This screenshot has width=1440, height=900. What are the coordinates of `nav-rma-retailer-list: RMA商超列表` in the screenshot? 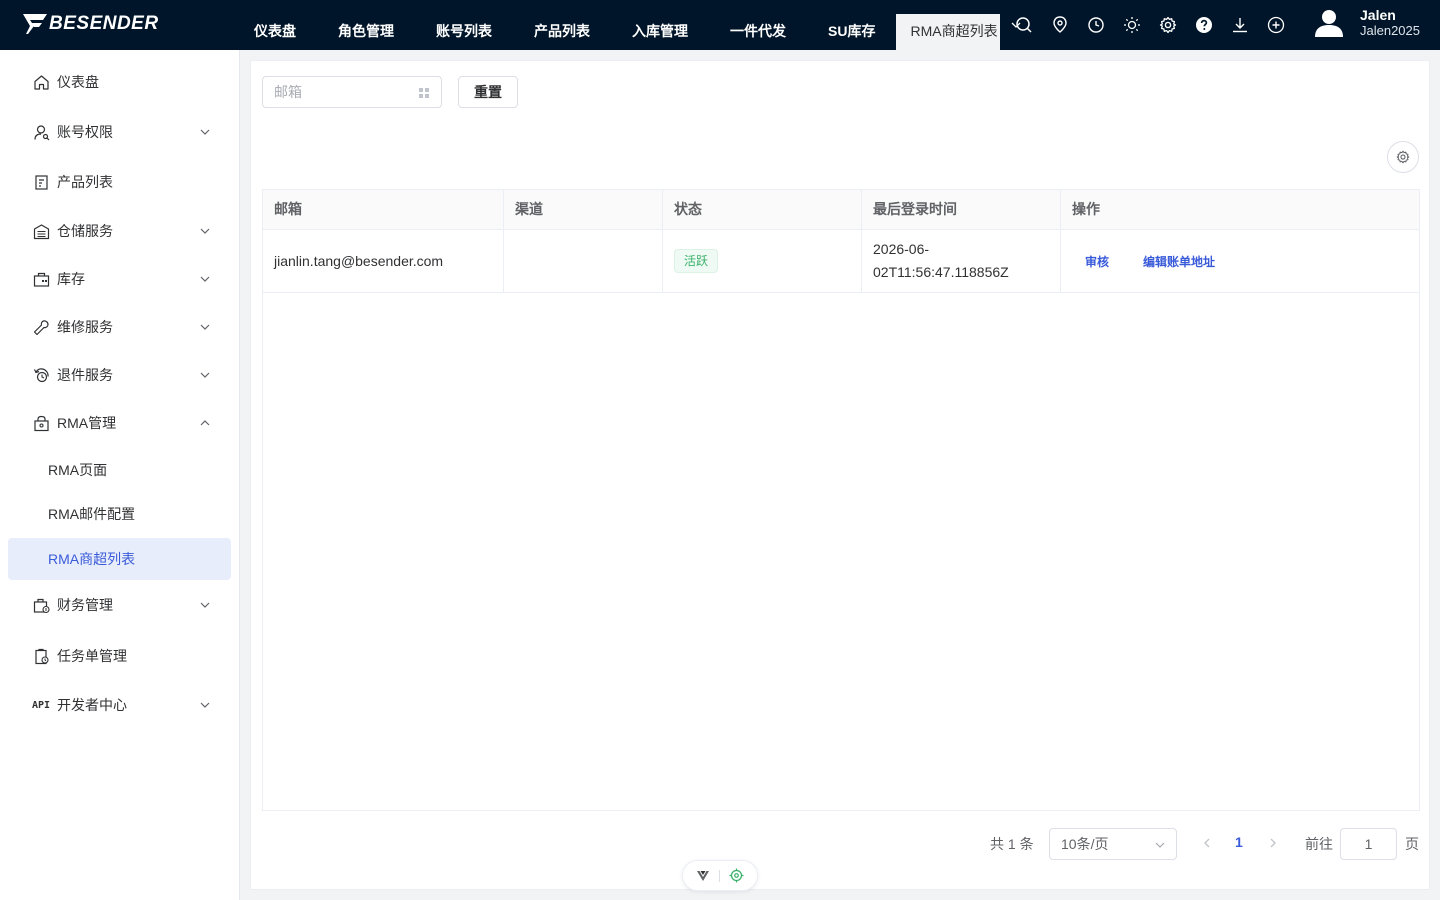 It's located at (948, 32).